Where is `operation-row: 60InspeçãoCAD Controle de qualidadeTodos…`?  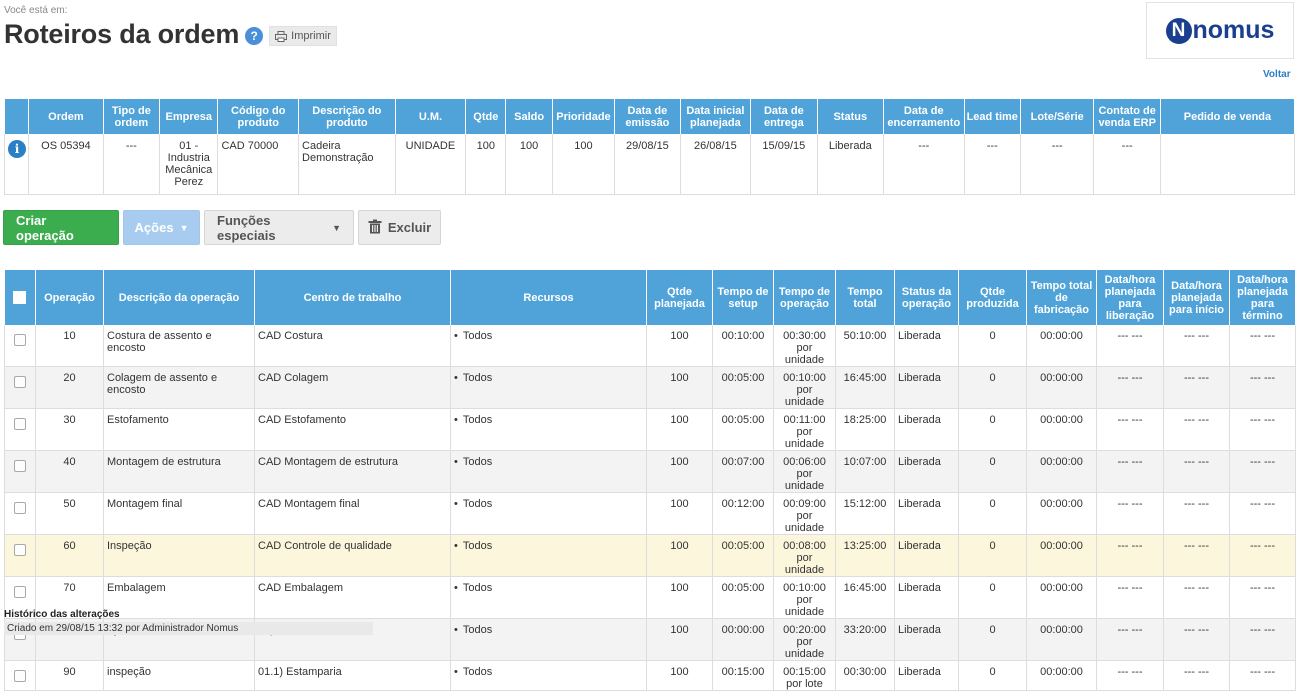 operation-row: 60InspeçãoCAD Controle de qualidadeTodos… is located at coordinates (650, 555).